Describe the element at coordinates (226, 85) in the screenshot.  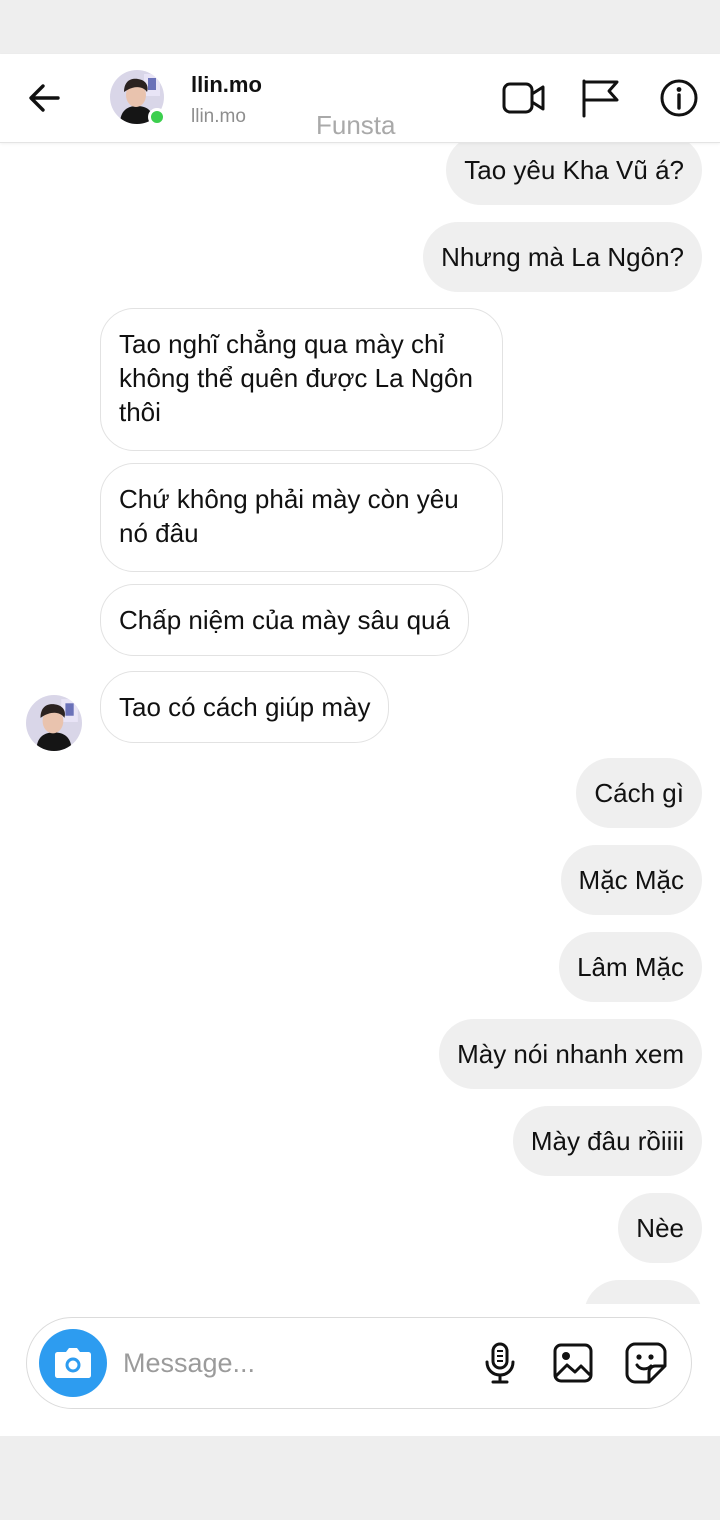
I see `contact-name: llin.mo` at that location.